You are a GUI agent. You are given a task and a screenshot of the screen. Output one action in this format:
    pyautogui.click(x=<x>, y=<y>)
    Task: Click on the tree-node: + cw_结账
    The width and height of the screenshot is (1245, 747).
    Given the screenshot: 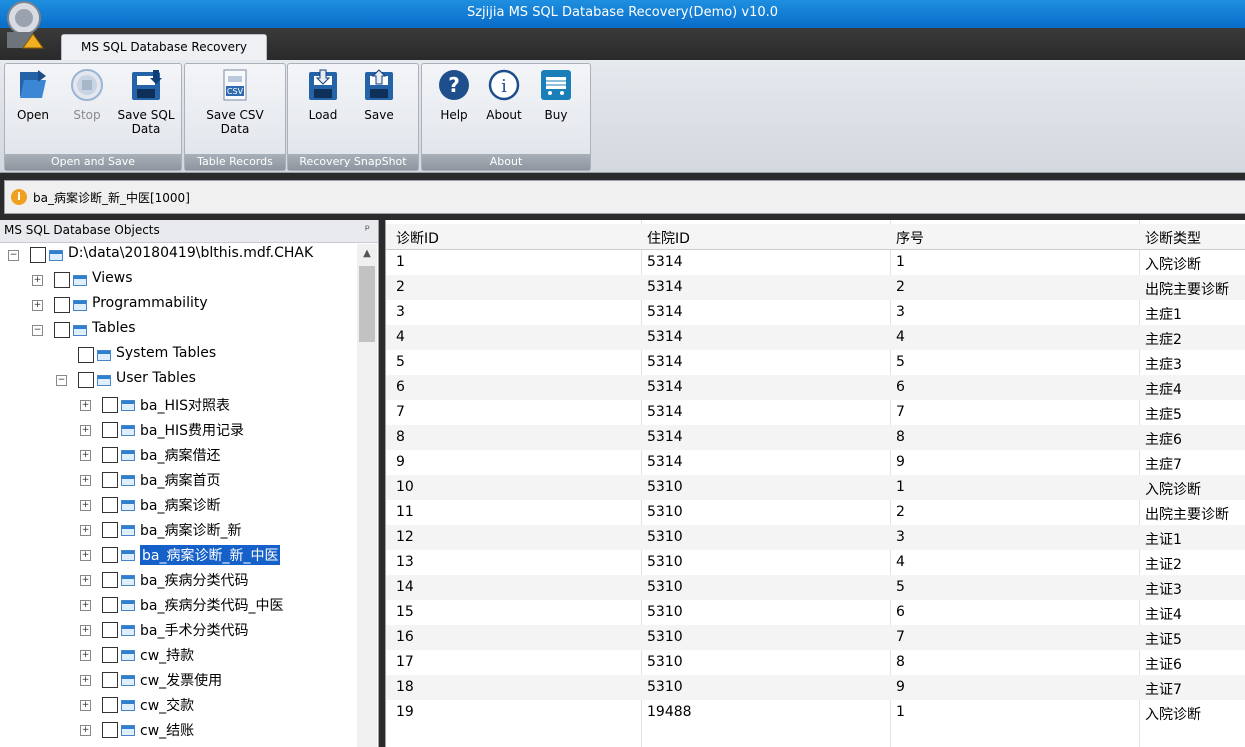 What is the action you would take?
    pyautogui.click(x=178, y=731)
    